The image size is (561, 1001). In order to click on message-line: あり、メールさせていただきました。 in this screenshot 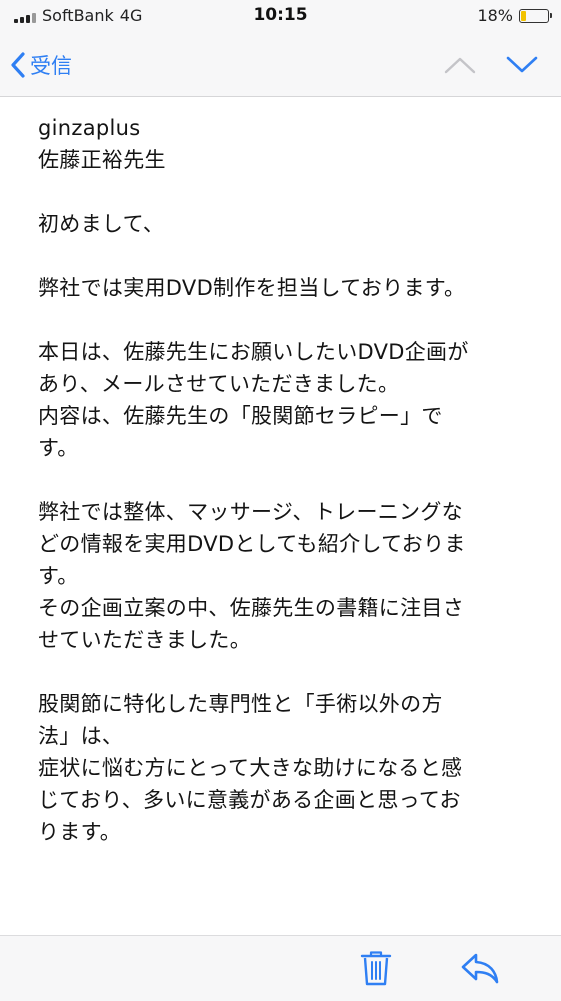, I will do `click(219, 384)`.